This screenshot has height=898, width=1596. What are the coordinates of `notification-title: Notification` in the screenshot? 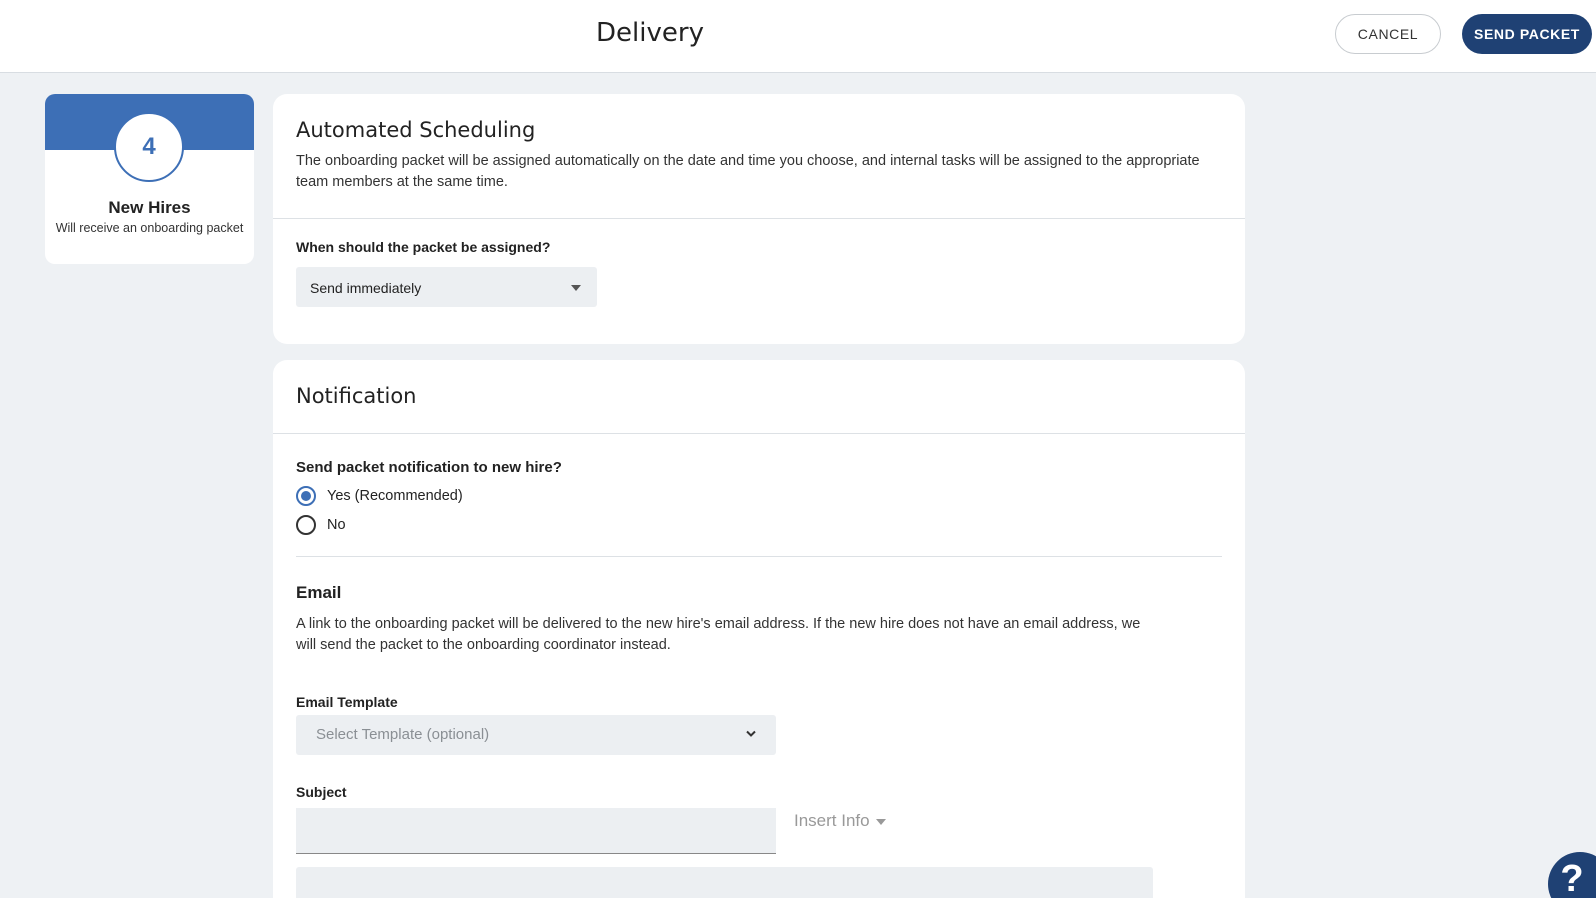 It's located at (356, 396).